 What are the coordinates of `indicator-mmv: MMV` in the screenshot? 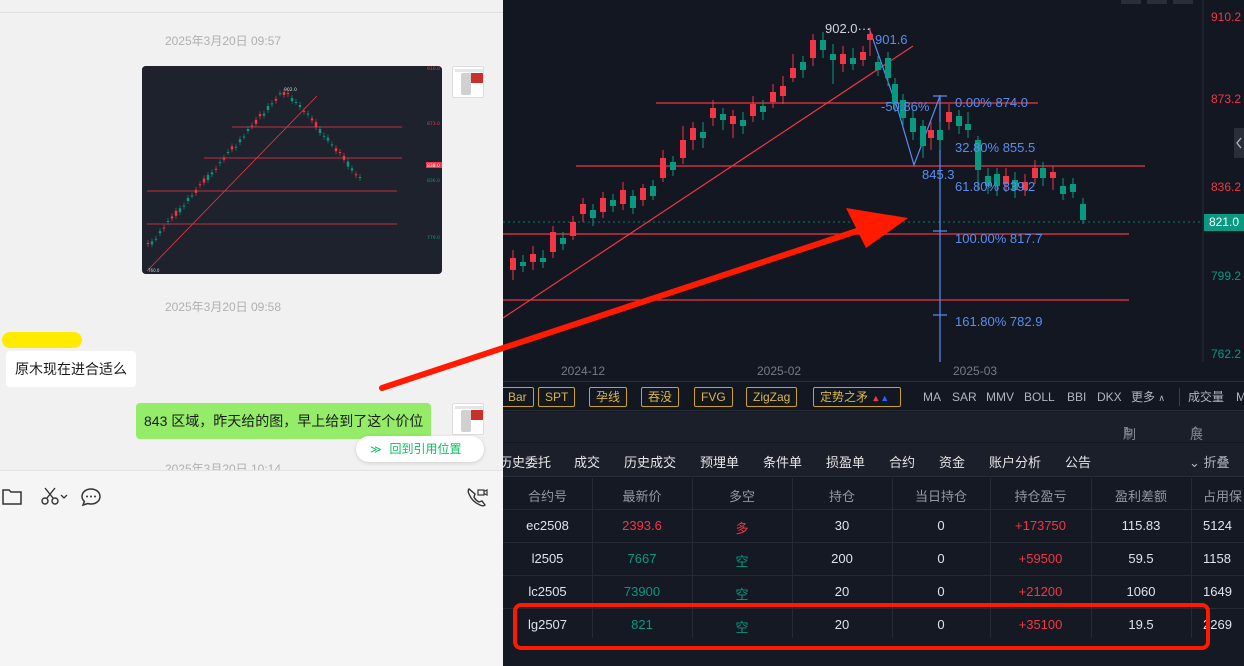 It's located at (1000, 397).